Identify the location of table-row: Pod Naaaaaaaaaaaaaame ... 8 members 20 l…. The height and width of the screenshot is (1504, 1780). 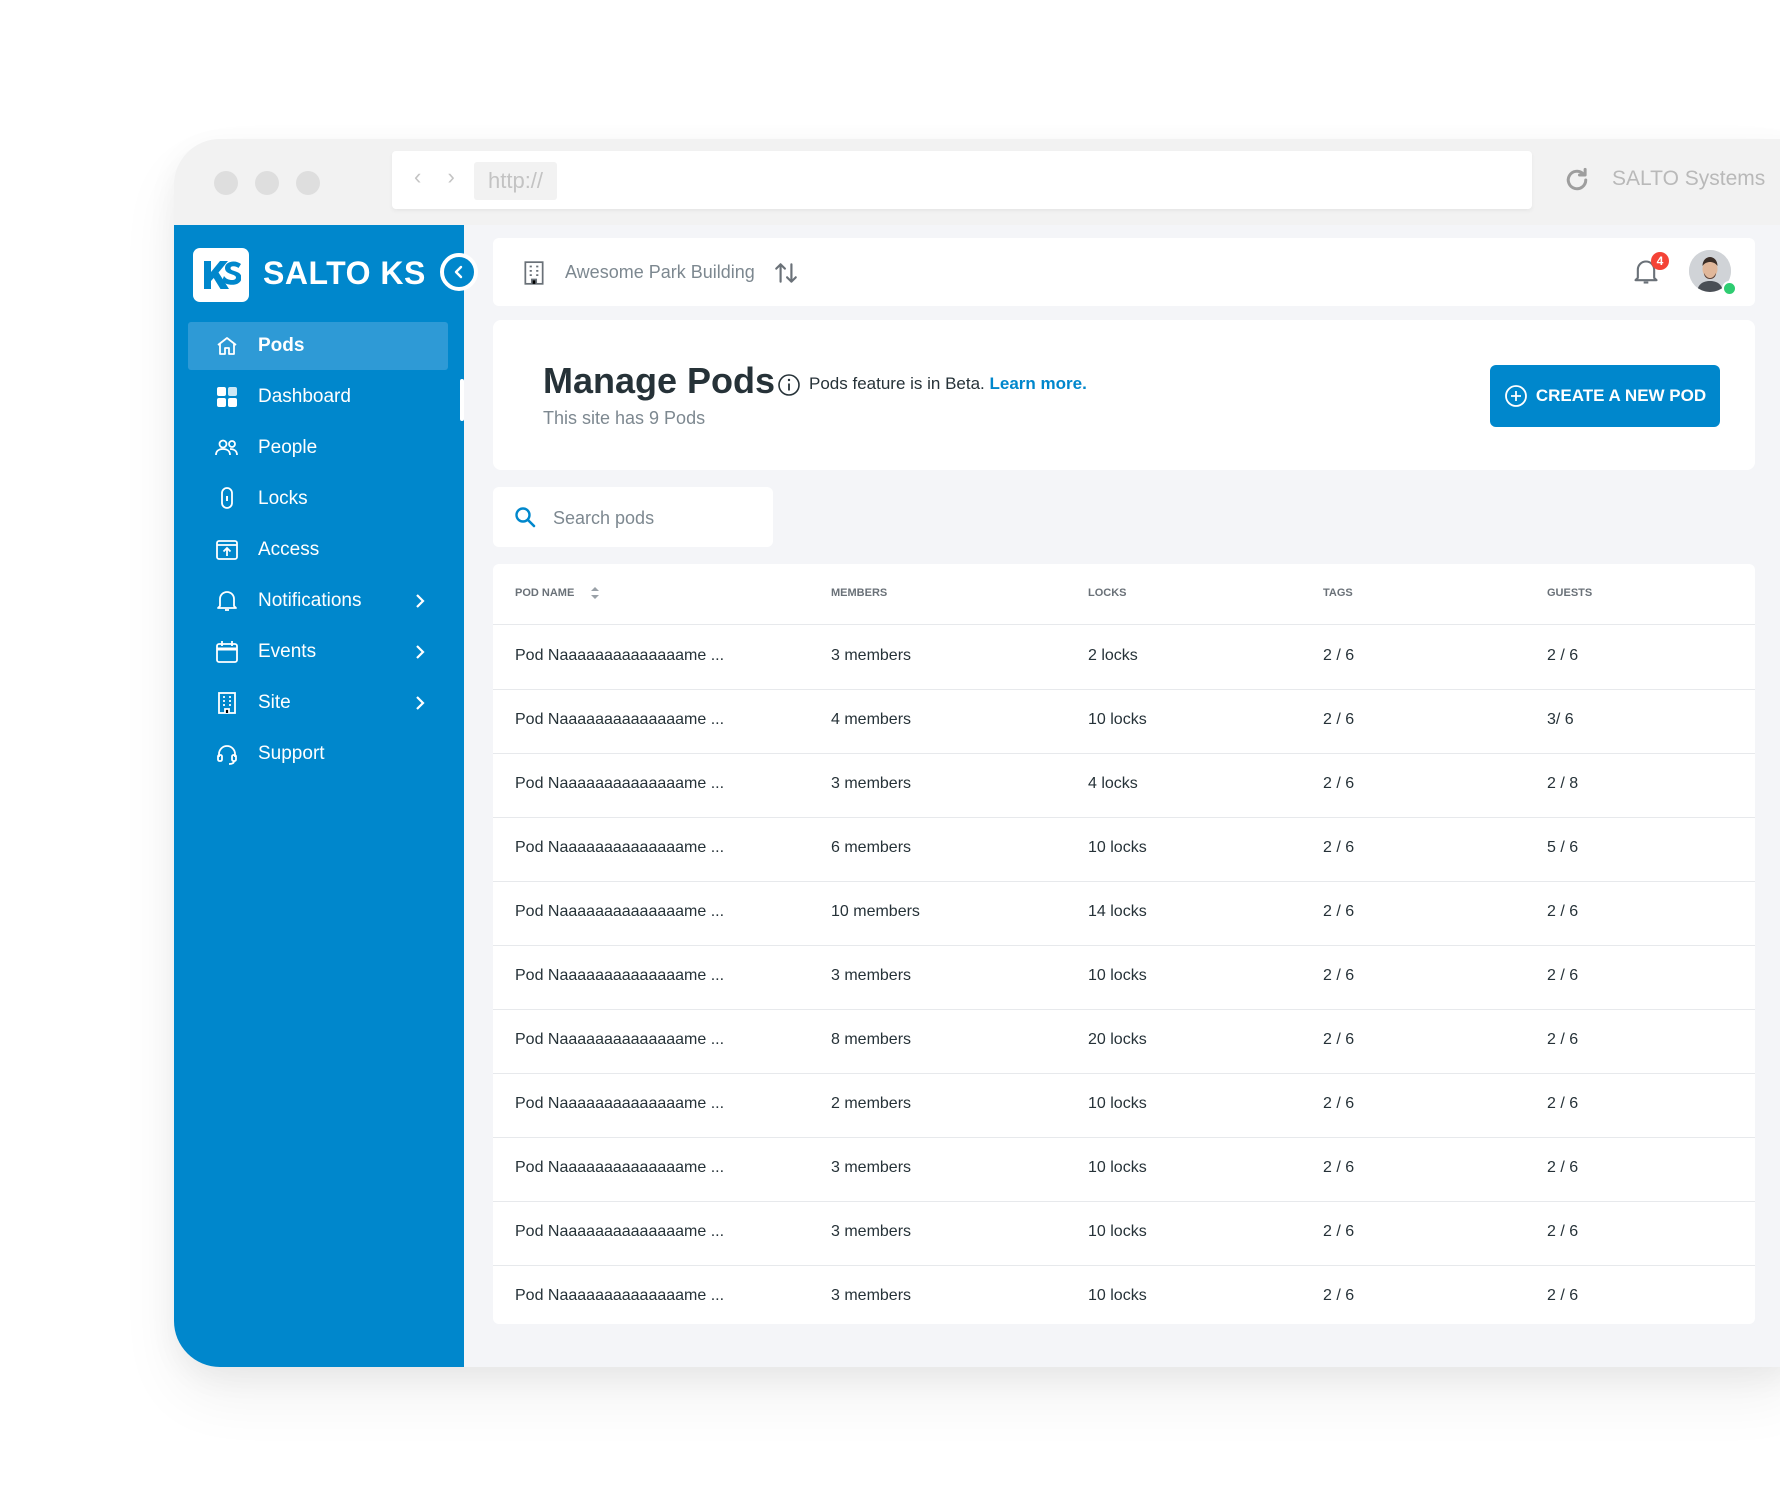
(1124, 1041).